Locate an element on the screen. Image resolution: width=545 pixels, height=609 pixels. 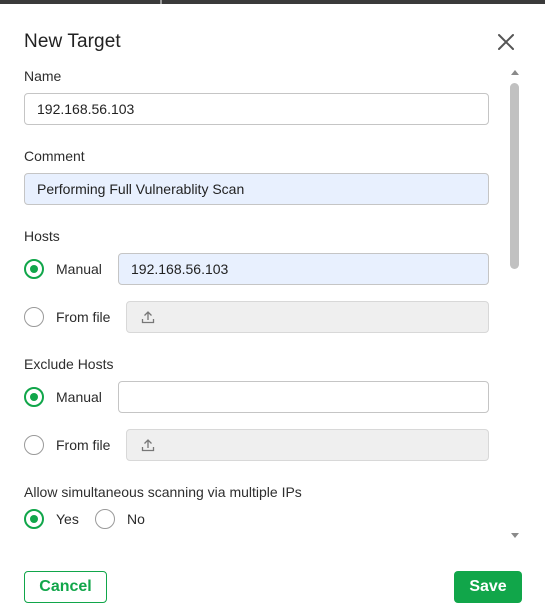
hosts-file-upload is located at coordinates (307, 317).